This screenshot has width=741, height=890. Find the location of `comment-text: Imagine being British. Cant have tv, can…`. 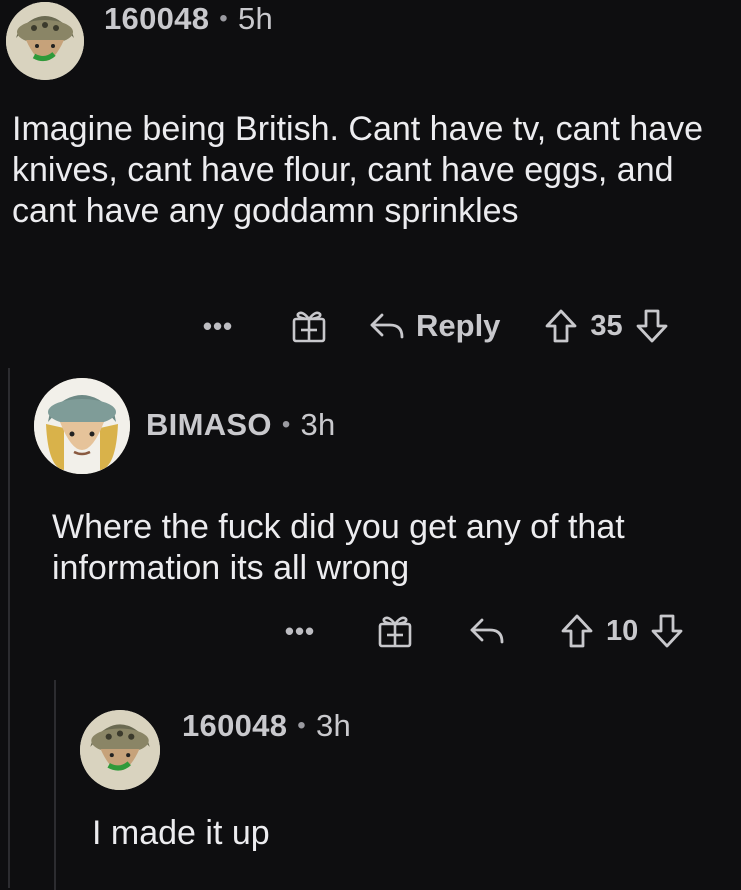

comment-text: Imagine being British. Cant have tv, can… is located at coordinates (358, 170).